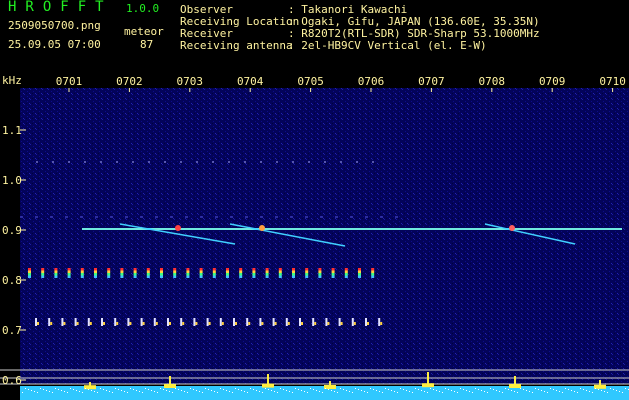  What do you see at coordinates (250, 81) in the screenshot?
I see `time-label: 0704` at bounding box center [250, 81].